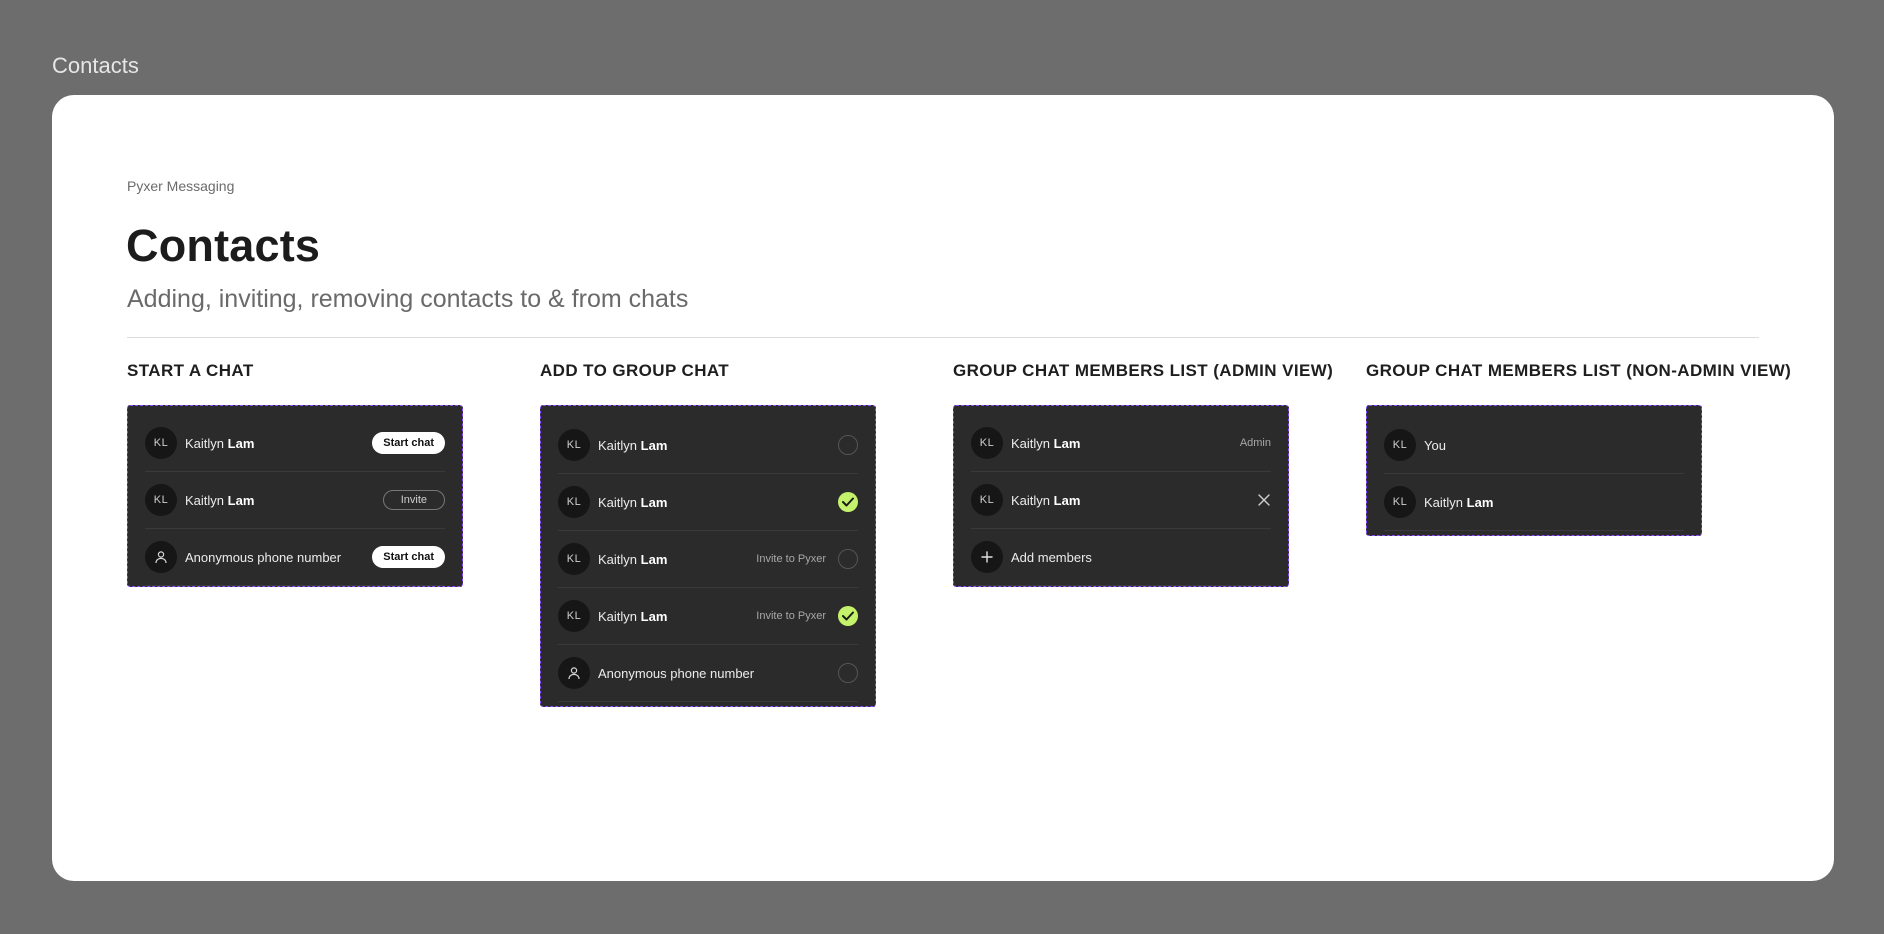 Image resolution: width=1884 pixels, height=934 pixels. Describe the element at coordinates (1264, 500) in the screenshot. I see `close-icon` at that location.